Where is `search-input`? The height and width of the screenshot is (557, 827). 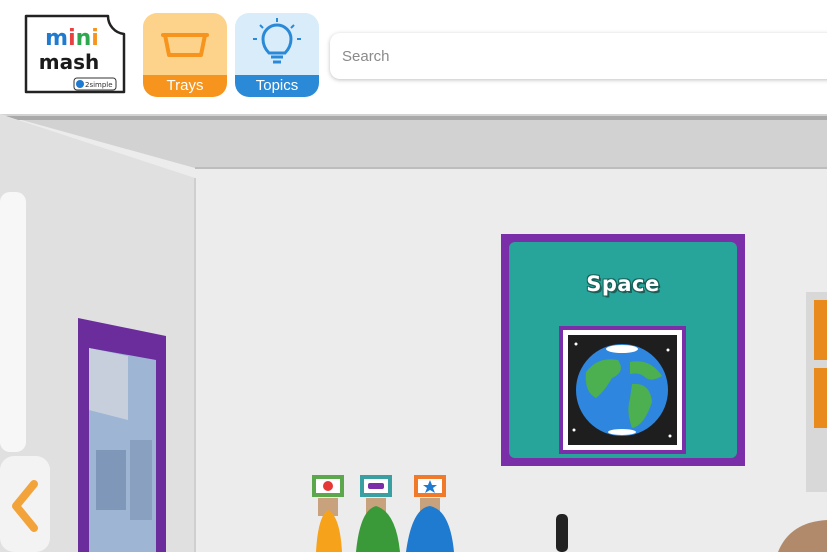
search-input is located at coordinates (578, 56).